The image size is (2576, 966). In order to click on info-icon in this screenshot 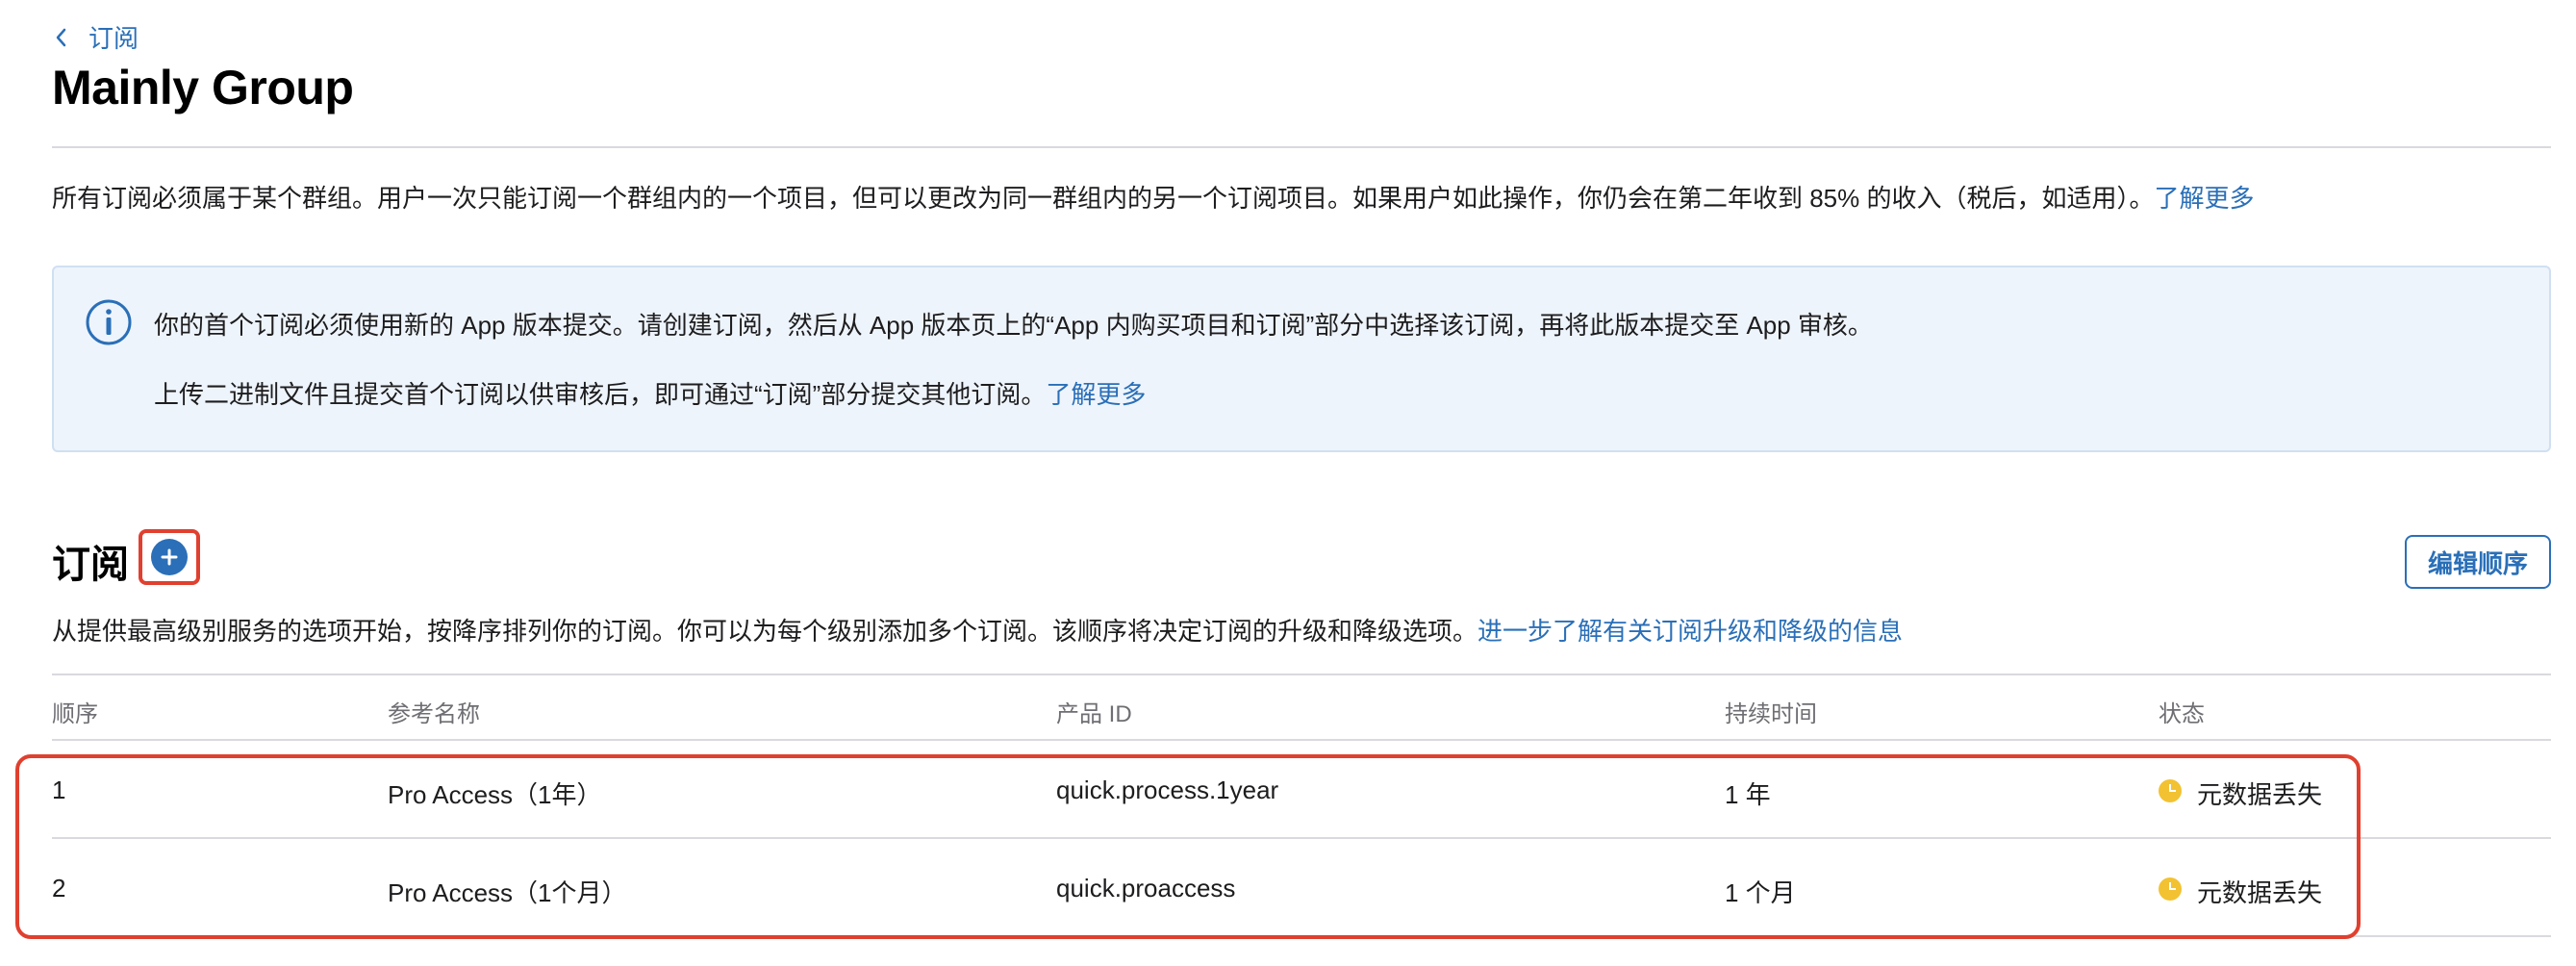, I will do `click(109, 322)`.